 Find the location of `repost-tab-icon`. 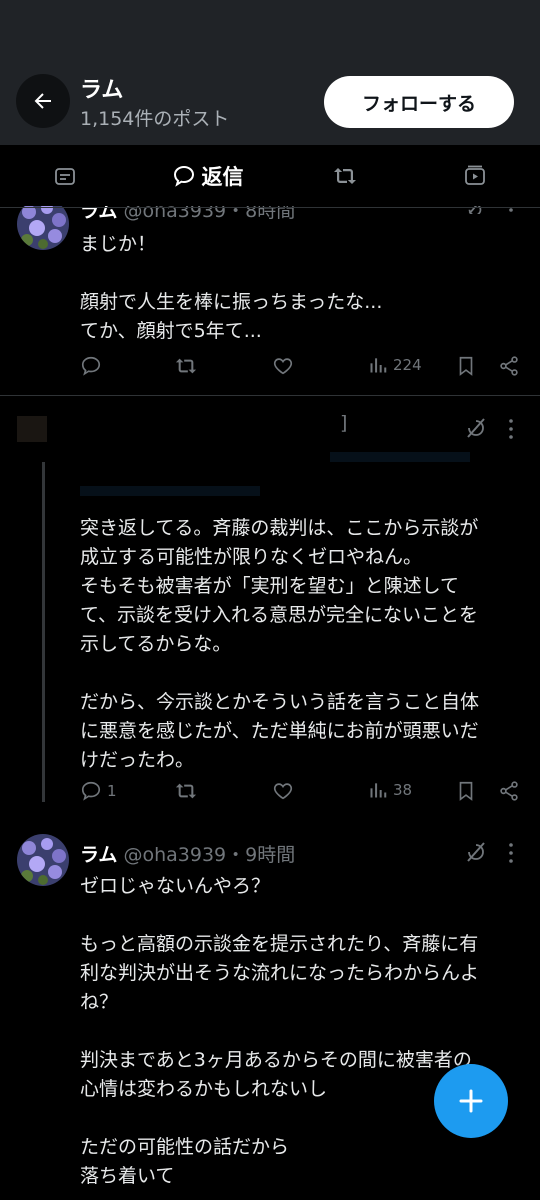

repost-tab-icon is located at coordinates (345, 176).